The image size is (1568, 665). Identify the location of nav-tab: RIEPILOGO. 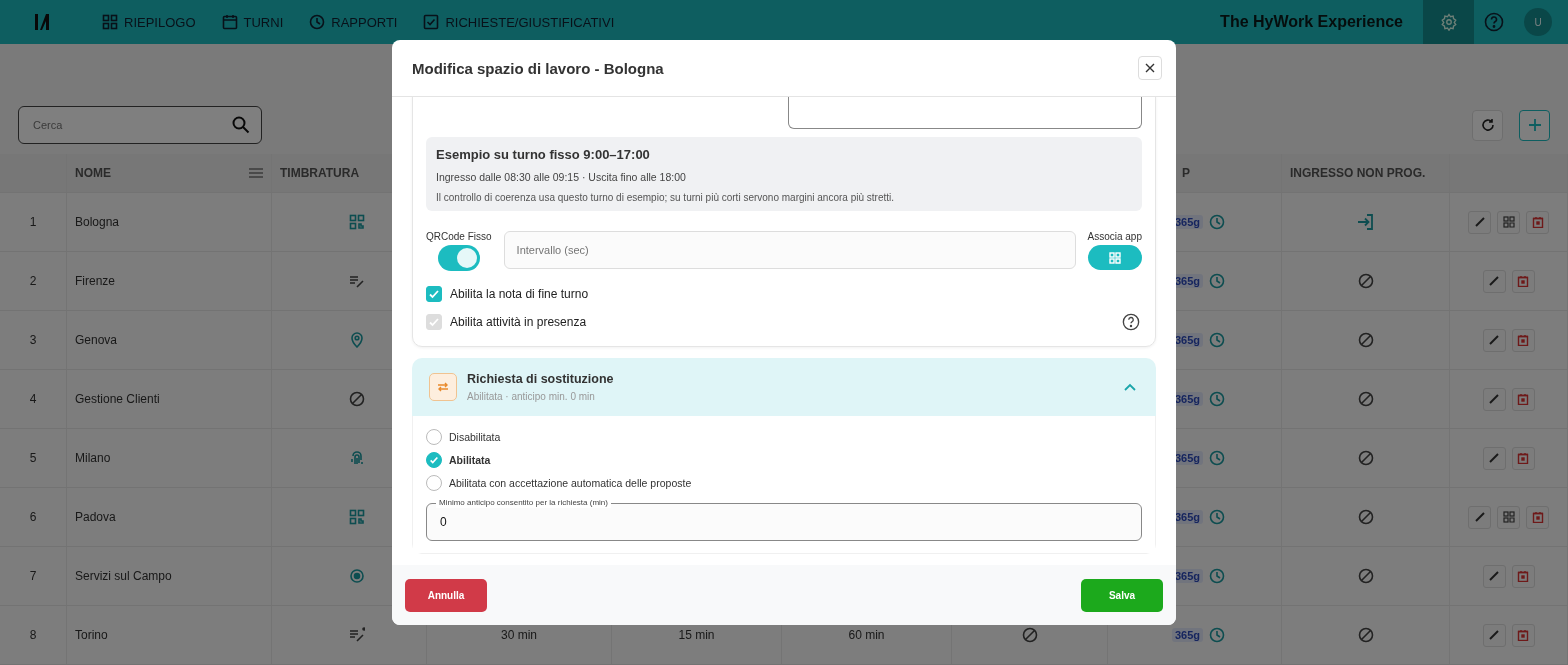
(149, 22).